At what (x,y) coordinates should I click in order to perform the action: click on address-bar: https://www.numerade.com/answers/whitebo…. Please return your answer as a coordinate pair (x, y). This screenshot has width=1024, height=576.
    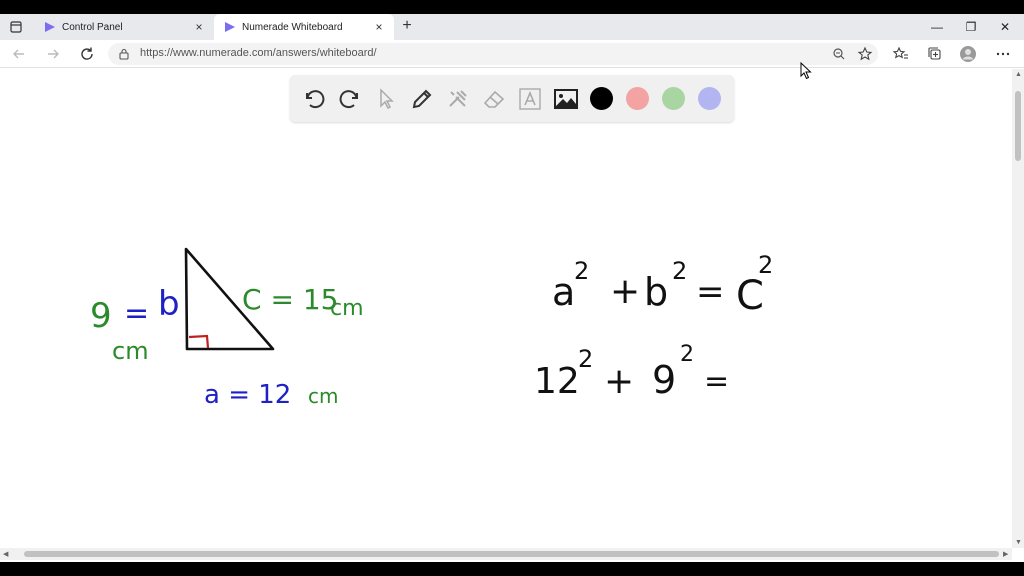
    Looking at the image, I should click on (493, 54).